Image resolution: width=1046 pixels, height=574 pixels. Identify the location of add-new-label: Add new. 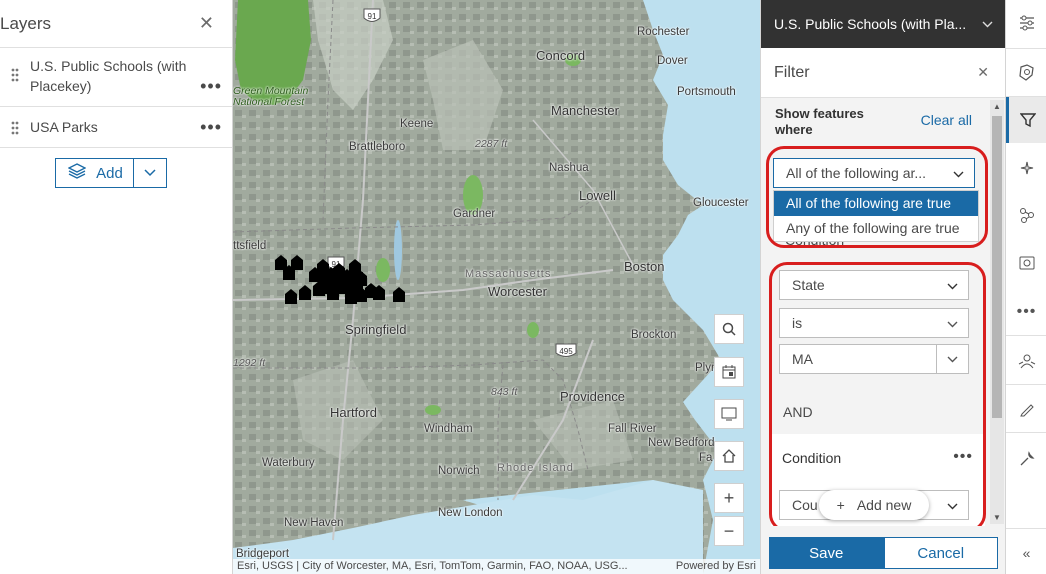
(884, 505).